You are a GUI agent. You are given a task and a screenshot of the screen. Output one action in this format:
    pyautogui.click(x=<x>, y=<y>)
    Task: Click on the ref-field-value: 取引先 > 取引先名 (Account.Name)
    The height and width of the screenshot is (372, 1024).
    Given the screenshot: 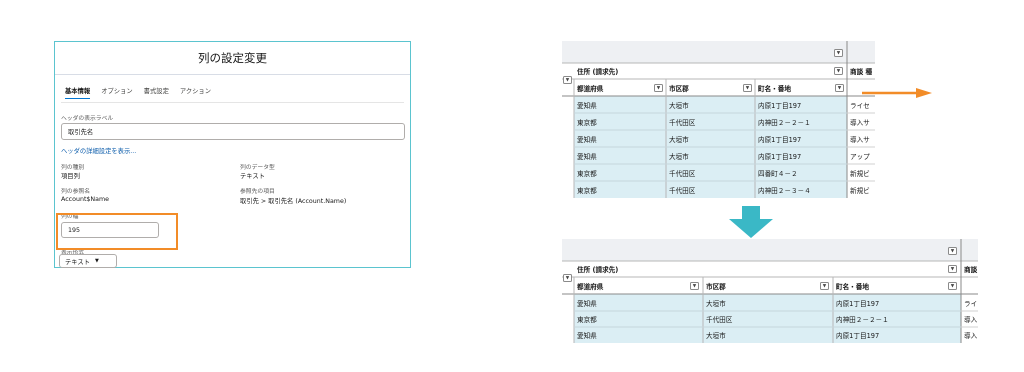 What is the action you would take?
    pyautogui.click(x=293, y=201)
    